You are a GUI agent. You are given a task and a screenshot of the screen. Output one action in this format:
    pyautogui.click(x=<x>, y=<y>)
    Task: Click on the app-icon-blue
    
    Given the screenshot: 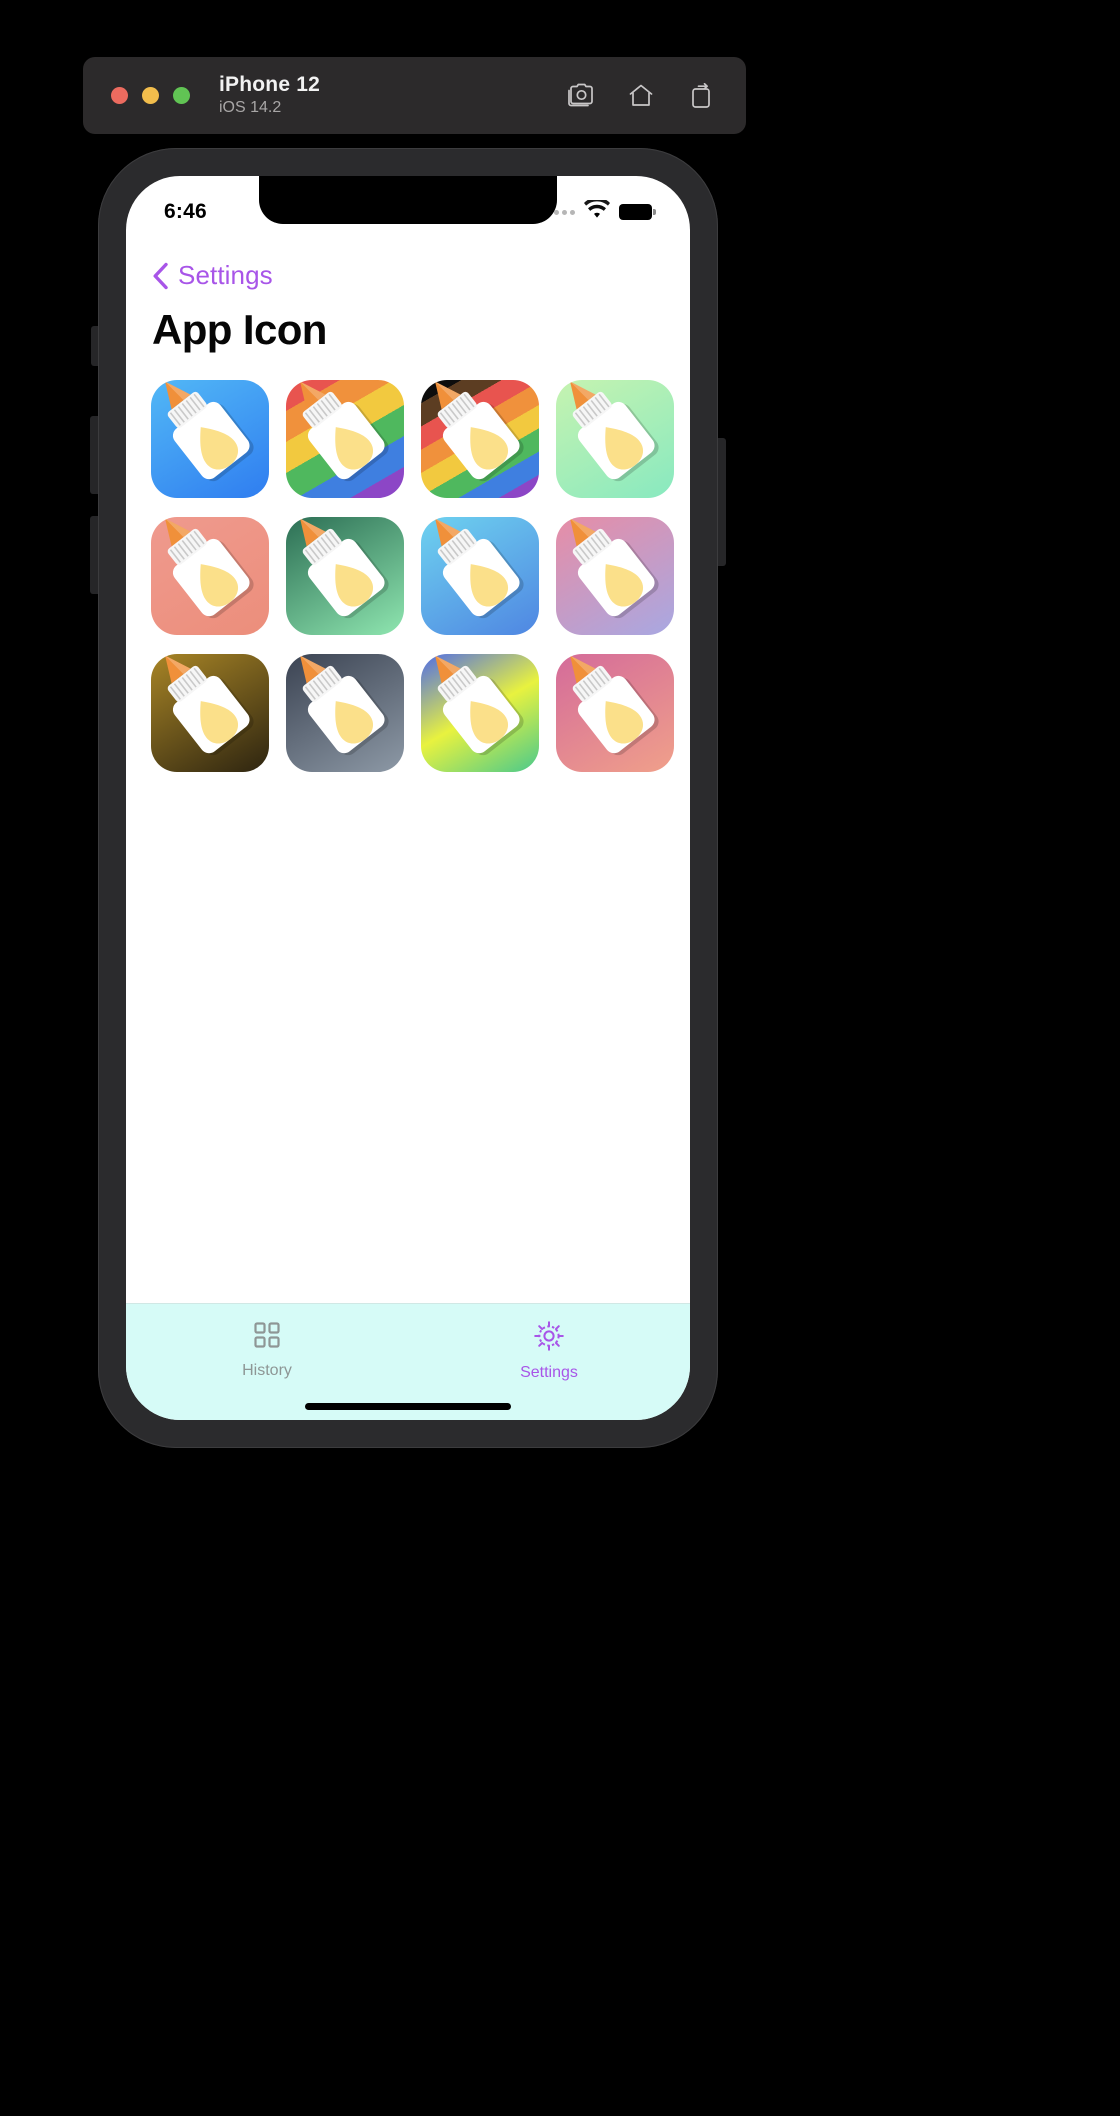 What is the action you would take?
    pyautogui.click(x=210, y=439)
    